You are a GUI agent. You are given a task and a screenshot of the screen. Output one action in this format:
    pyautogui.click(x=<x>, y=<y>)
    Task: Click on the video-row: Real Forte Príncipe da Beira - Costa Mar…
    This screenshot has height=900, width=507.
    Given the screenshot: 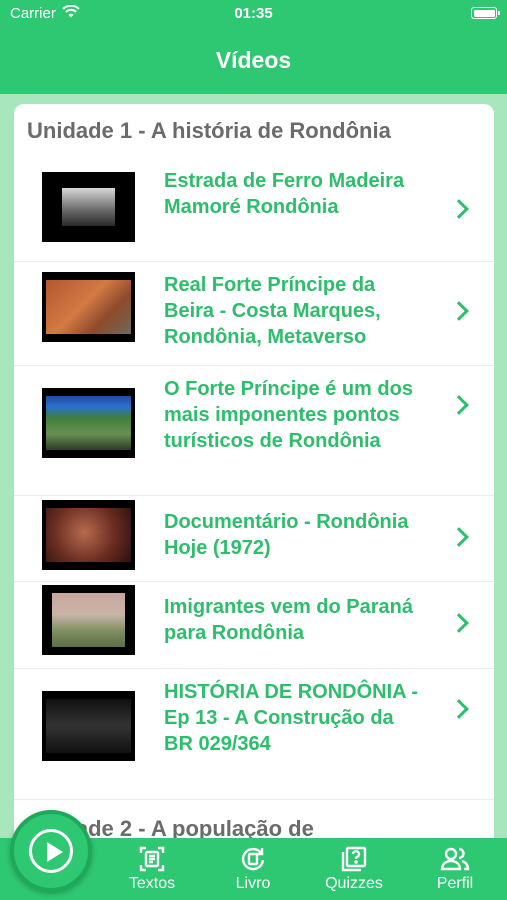 What is the action you would take?
    pyautogui.click(x=254, y=314)
    